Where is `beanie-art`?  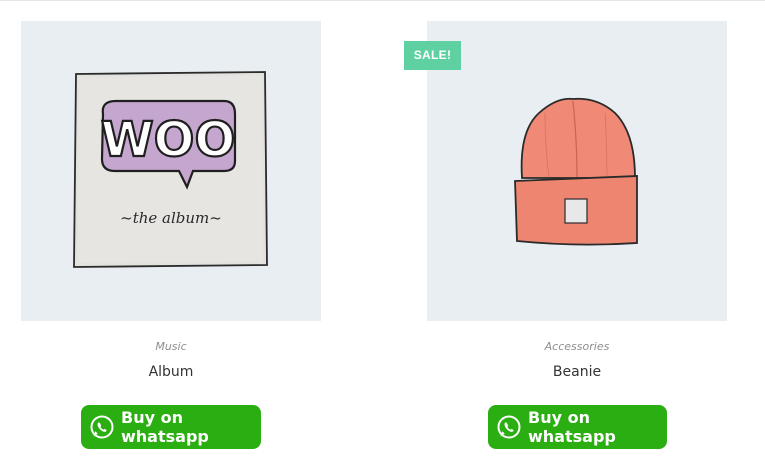 beanie-art is located at coordinates (576, 171).